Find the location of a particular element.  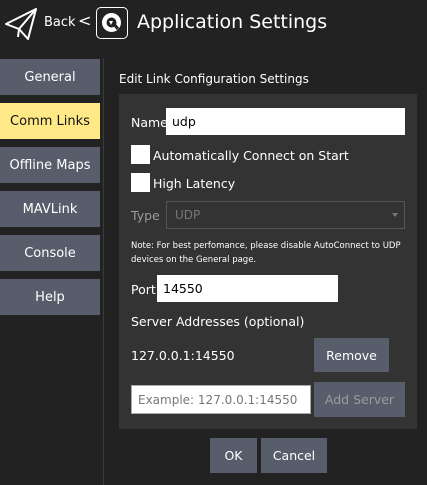

high-latency-label: High Latency is located at coordinates (194, 183).